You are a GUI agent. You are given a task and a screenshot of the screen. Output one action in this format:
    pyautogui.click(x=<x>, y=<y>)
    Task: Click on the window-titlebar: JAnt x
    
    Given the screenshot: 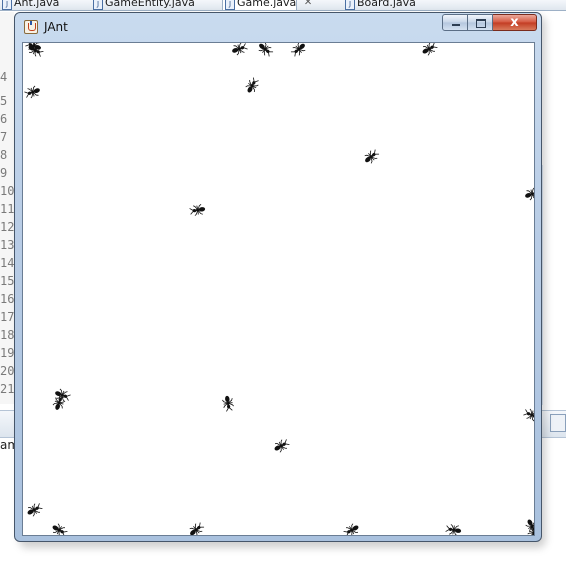 What is the action you would take?
    pyautogui.click(x=278, y=27)
    